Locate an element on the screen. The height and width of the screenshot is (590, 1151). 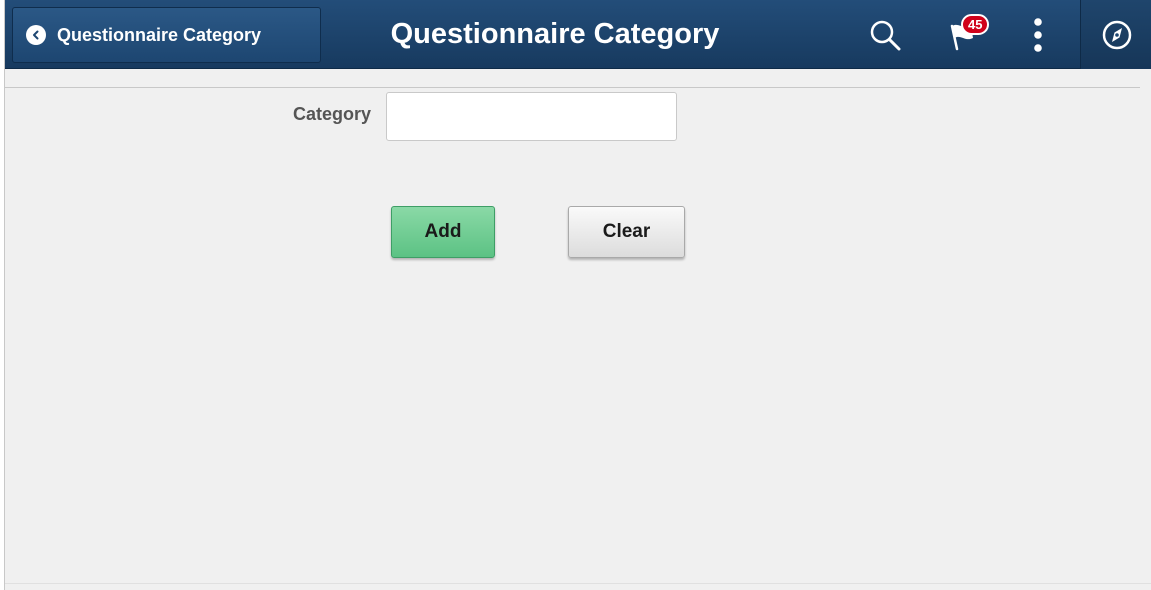
more-vertical-icon is located at coordinates (1038, 35).